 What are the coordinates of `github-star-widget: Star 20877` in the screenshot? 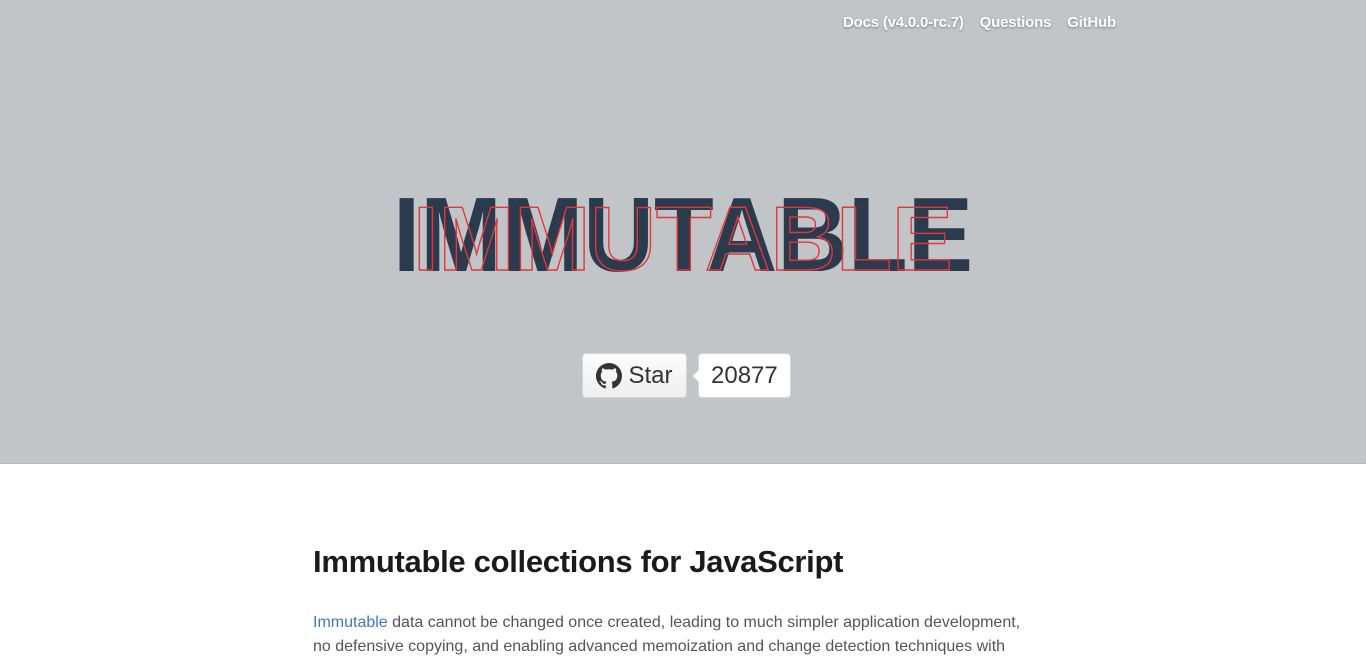 It's located at (686, 375).